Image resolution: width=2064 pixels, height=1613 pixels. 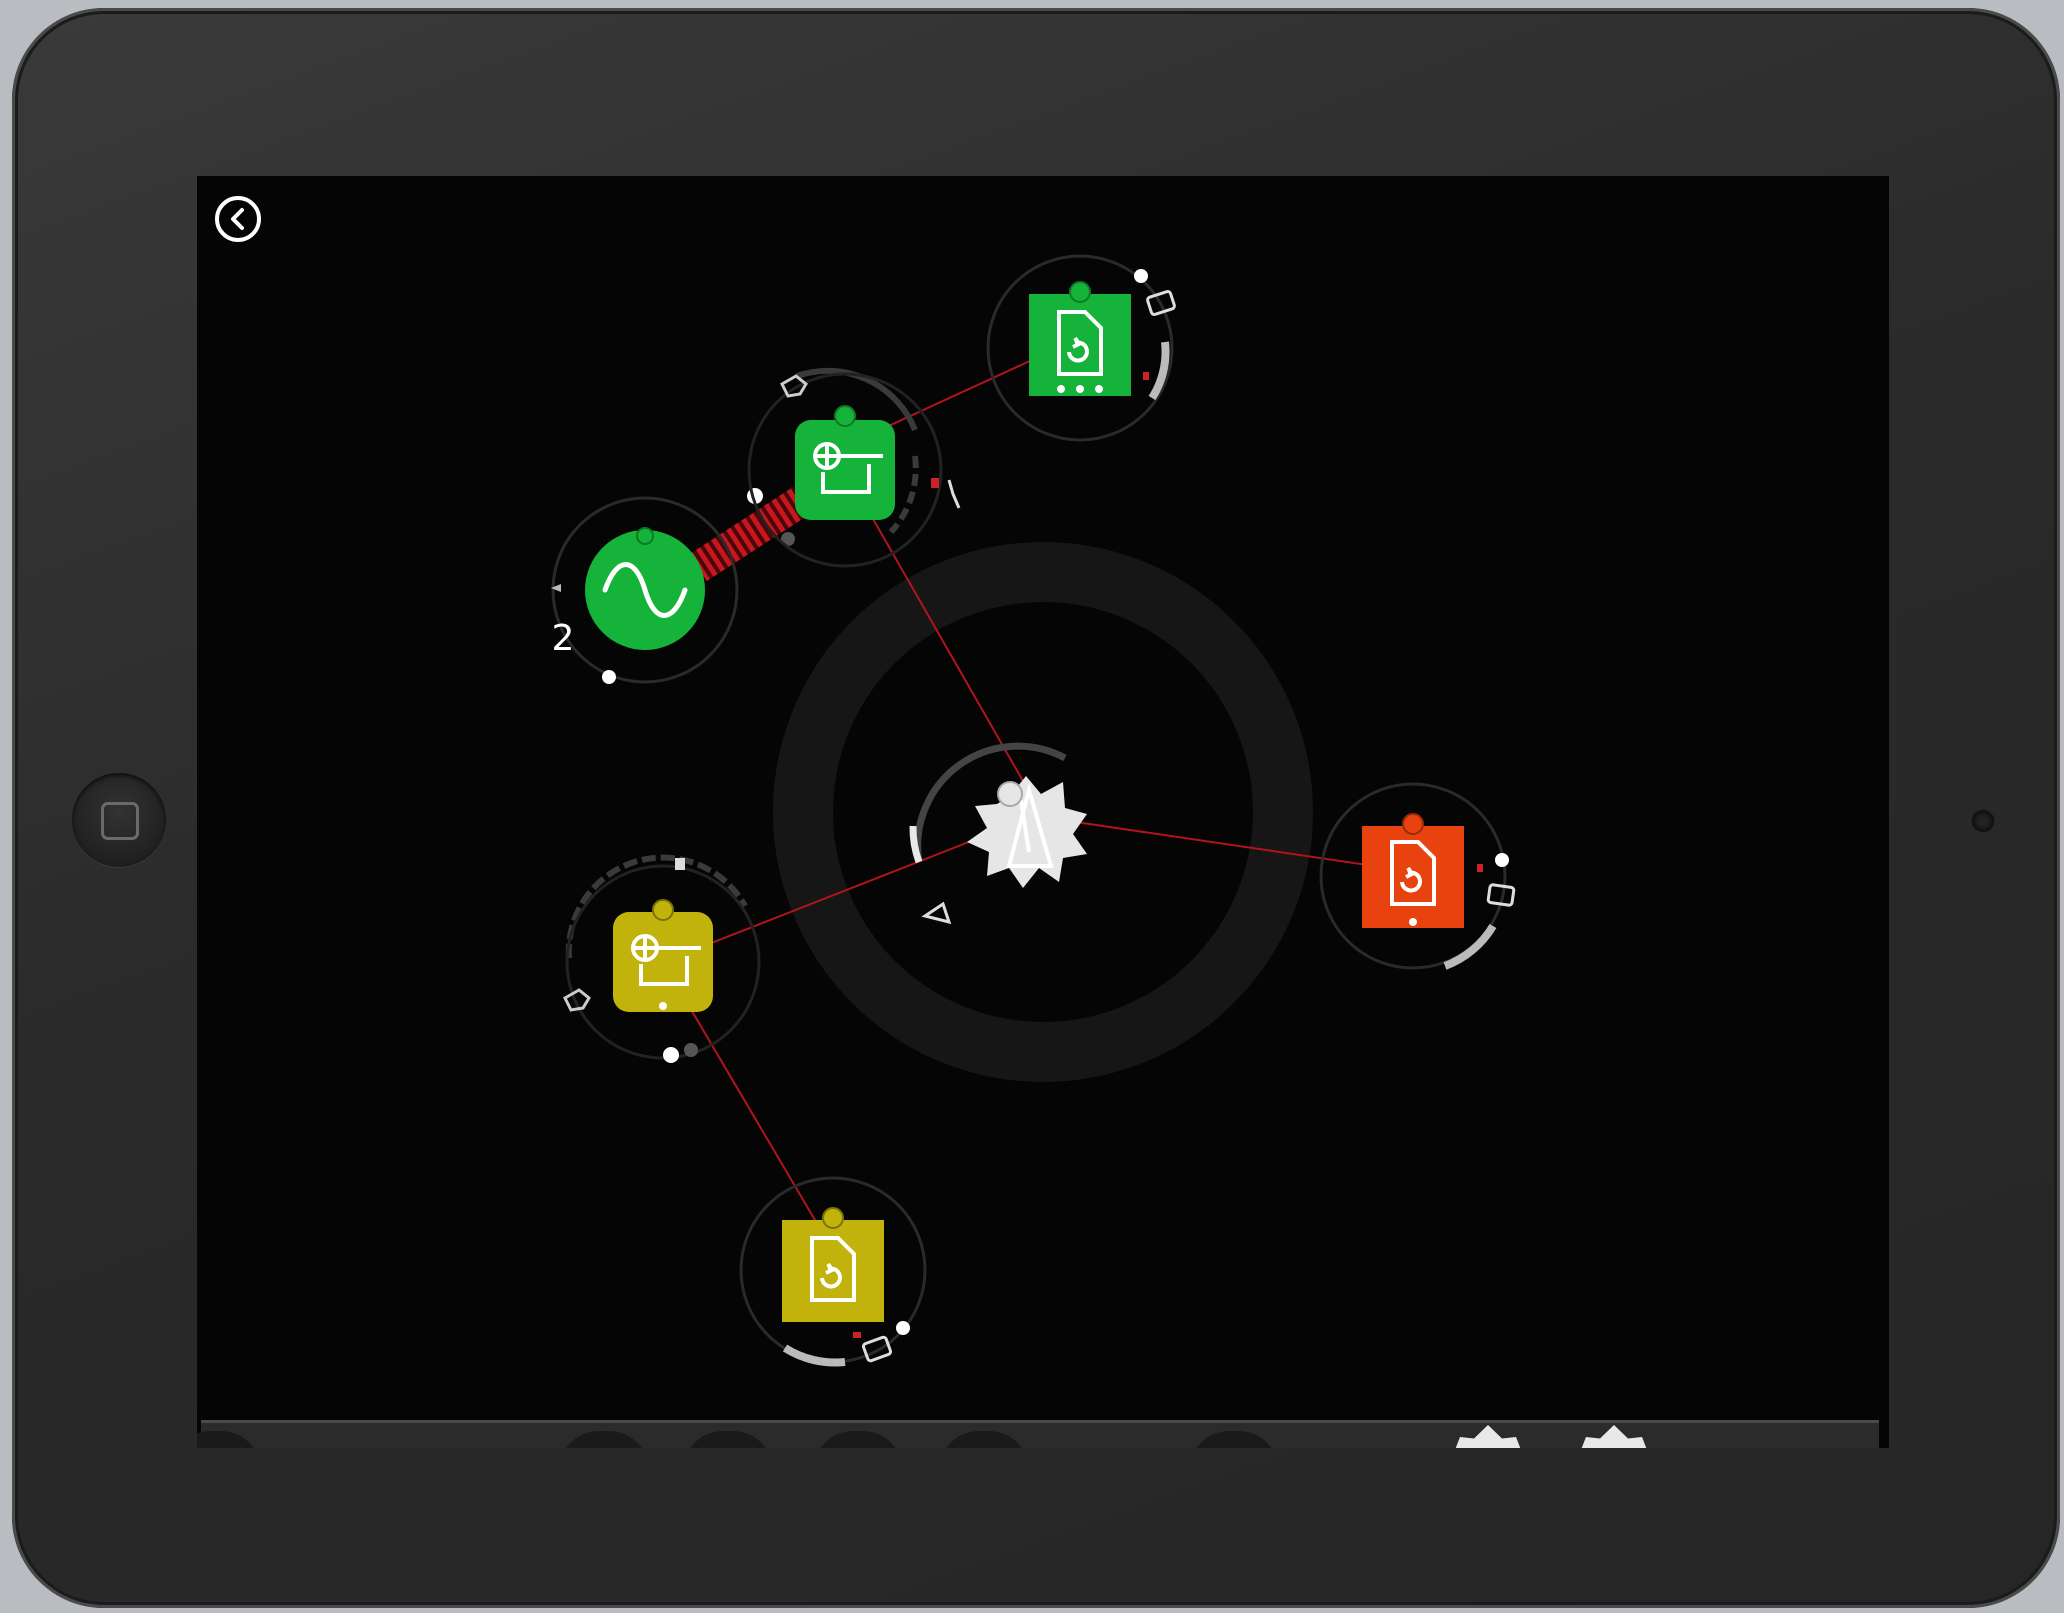 What do you see at coordinates (998, 833) in the screenshot?
I see `master-hub-node` at bounding box center [998, 833].